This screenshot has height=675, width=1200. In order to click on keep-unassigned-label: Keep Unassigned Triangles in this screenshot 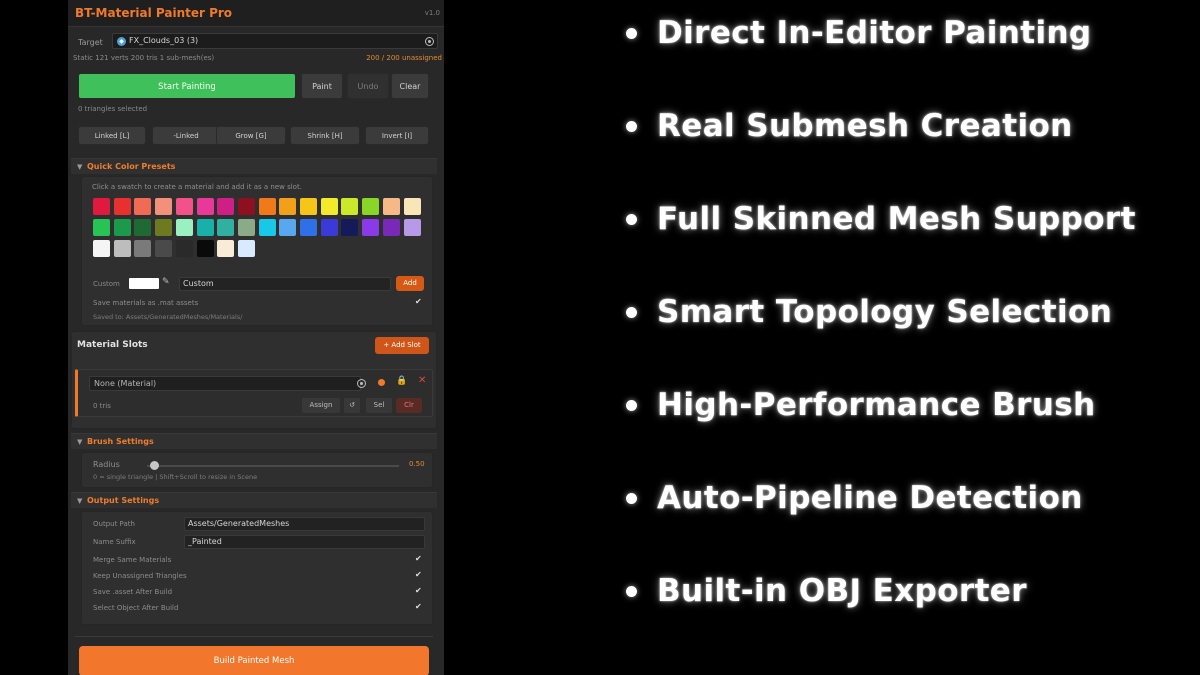, I will do `click(140, 576)`.